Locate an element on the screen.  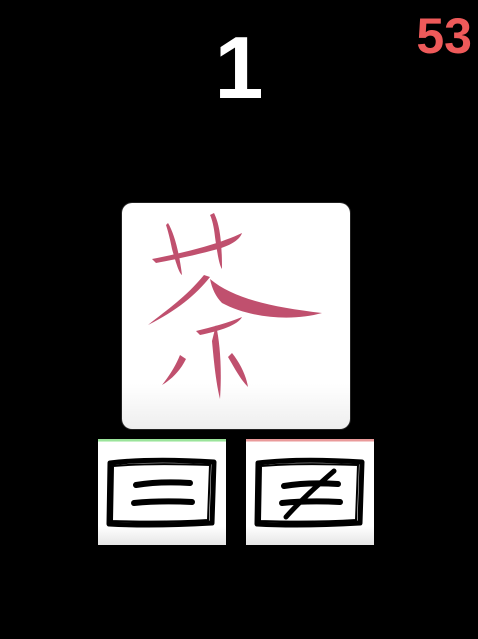
not-equal-button: ≠ is located at coordinates (310, 492).